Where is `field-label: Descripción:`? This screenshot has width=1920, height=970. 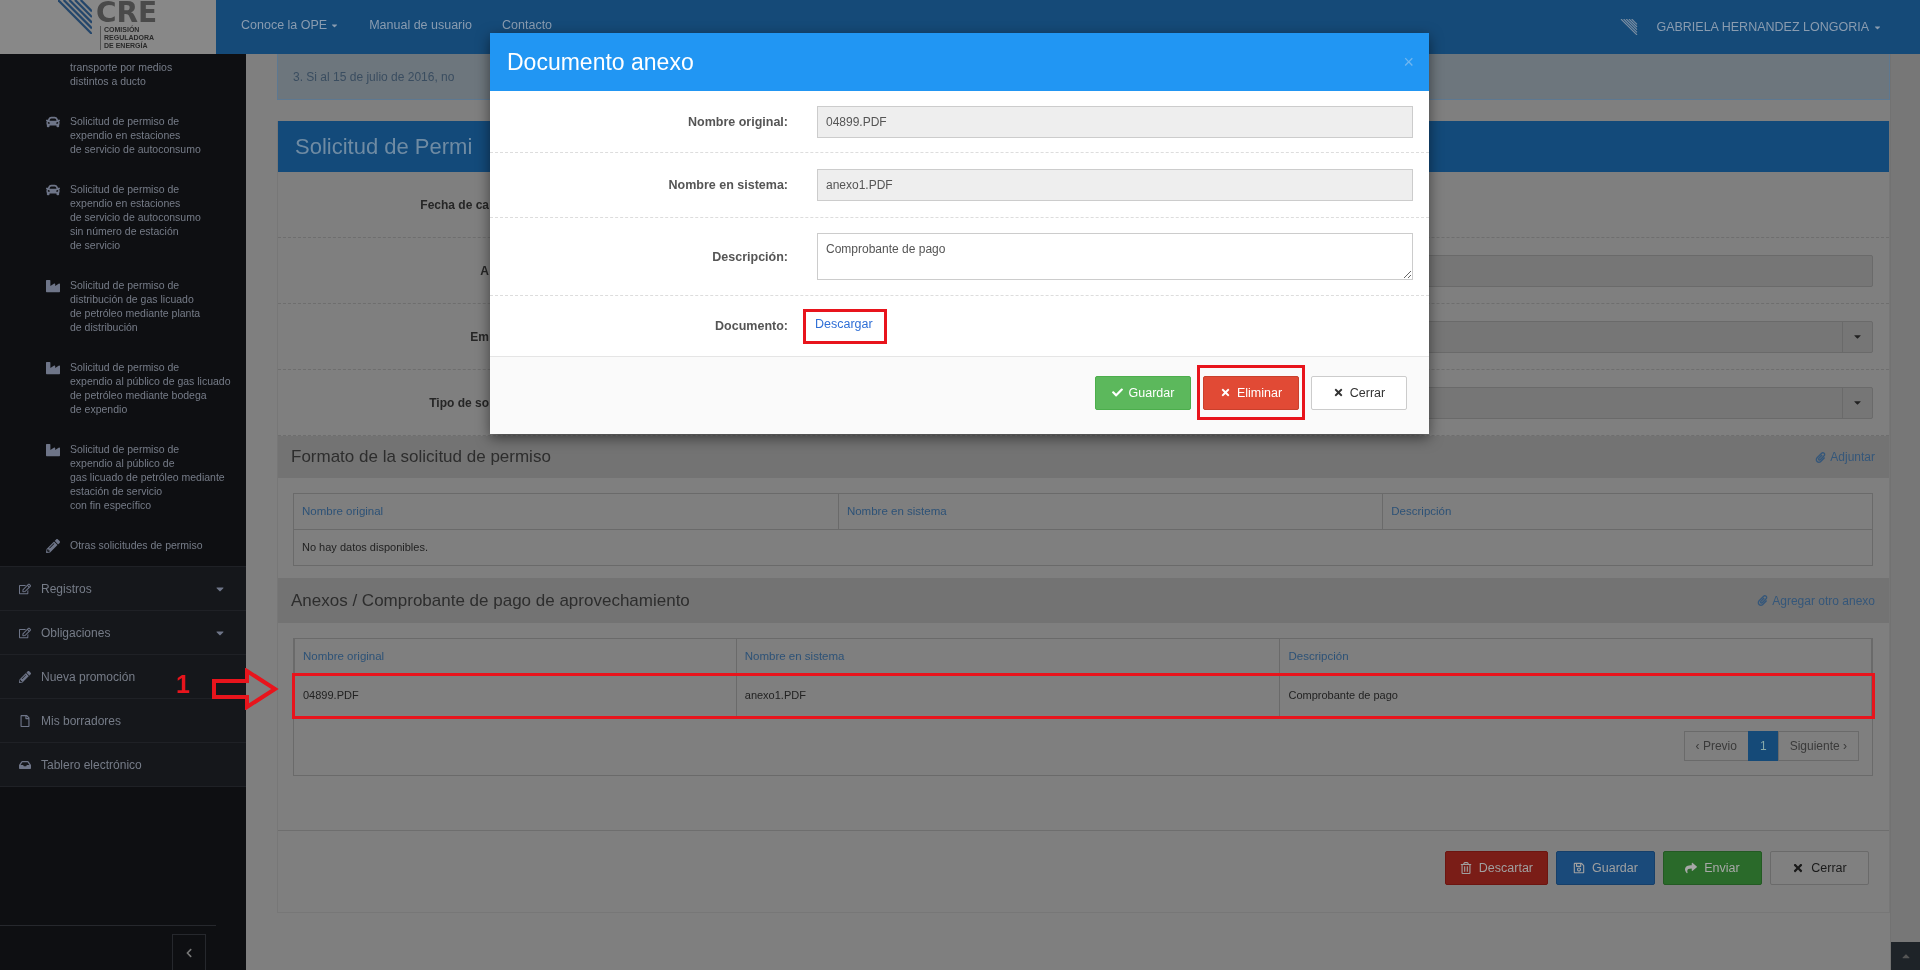
field-label: Descripción: is located at coordinates (750, 256).